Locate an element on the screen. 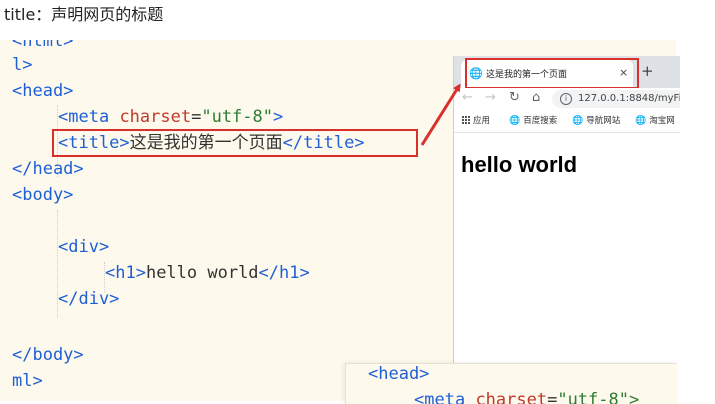 Image resolution: width=715 pixels, height=404 pixels. meta-tag: <meta is located at coordinates (84, 117).